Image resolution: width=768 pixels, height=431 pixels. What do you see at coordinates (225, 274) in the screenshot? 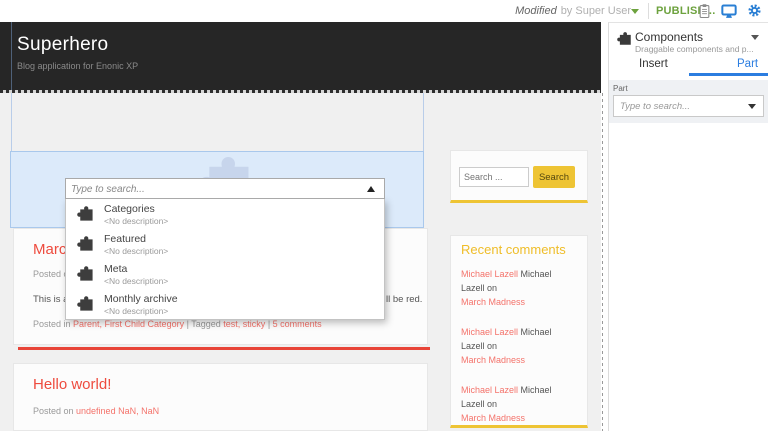
I see `dropdown-item-meta: Meta <No description>` at bounding box center [225, 274].